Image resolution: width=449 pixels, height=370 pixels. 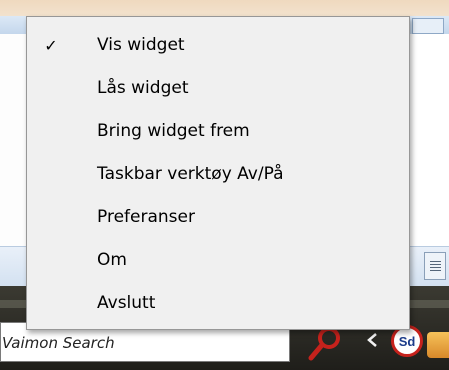 What do you see at coordinates (218, 45) in the screenshot?
I see `menu-item-vis-widget: ✓ Vis widget` at bounding box center [218, 45].